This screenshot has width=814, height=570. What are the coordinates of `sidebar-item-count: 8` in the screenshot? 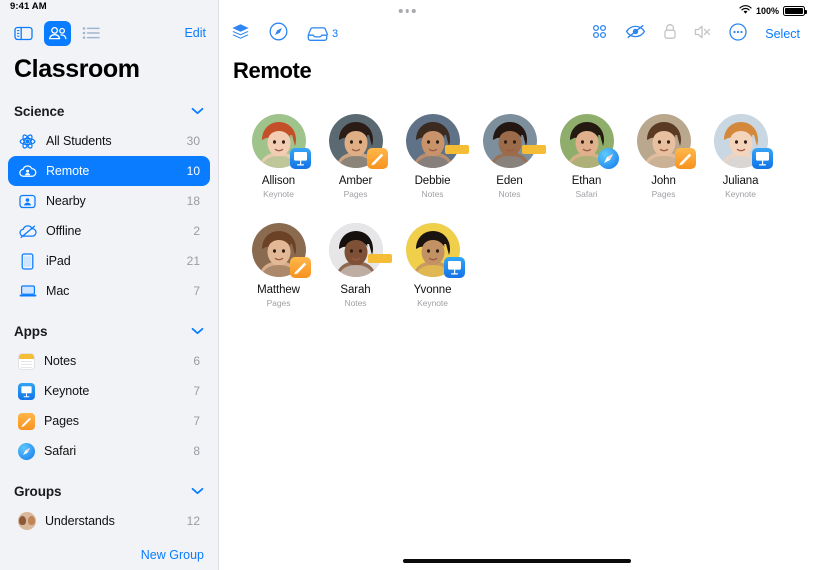 It's located at (196, 451).